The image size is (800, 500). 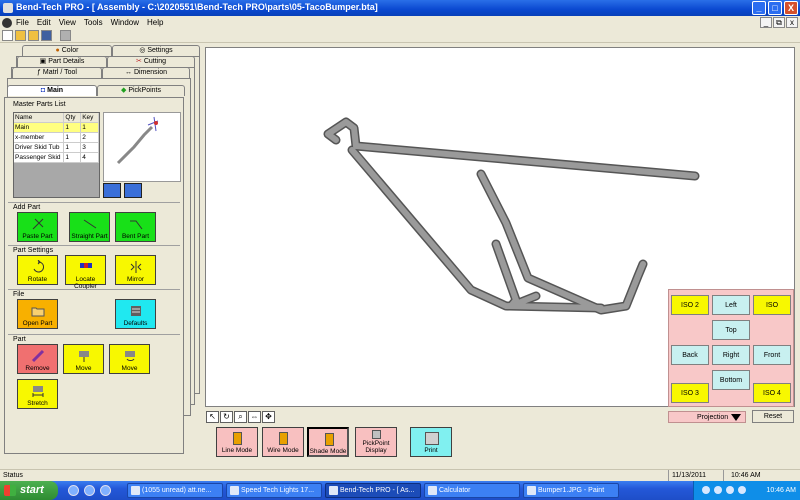 I want to click on open-recent-icon, so click(x=33, y=35).